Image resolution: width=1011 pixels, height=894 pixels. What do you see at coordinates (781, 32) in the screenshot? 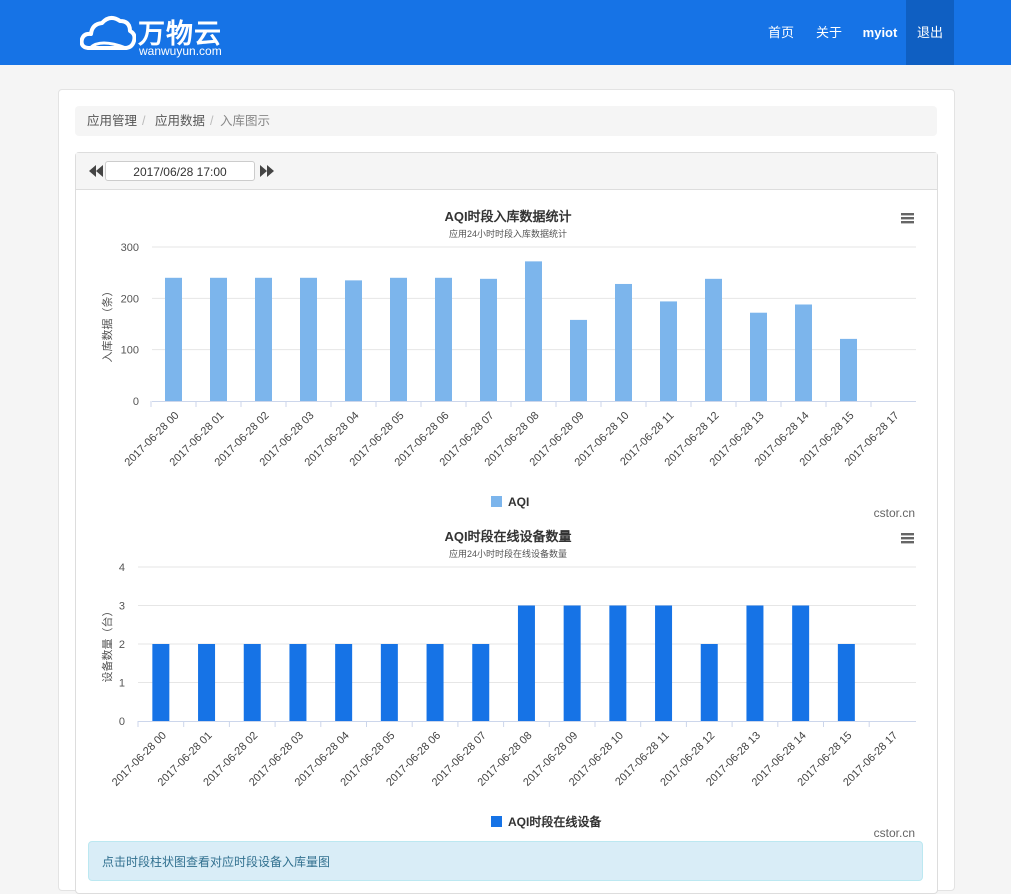
I see `nav-home: 首页` at bounding box center [781, 32].